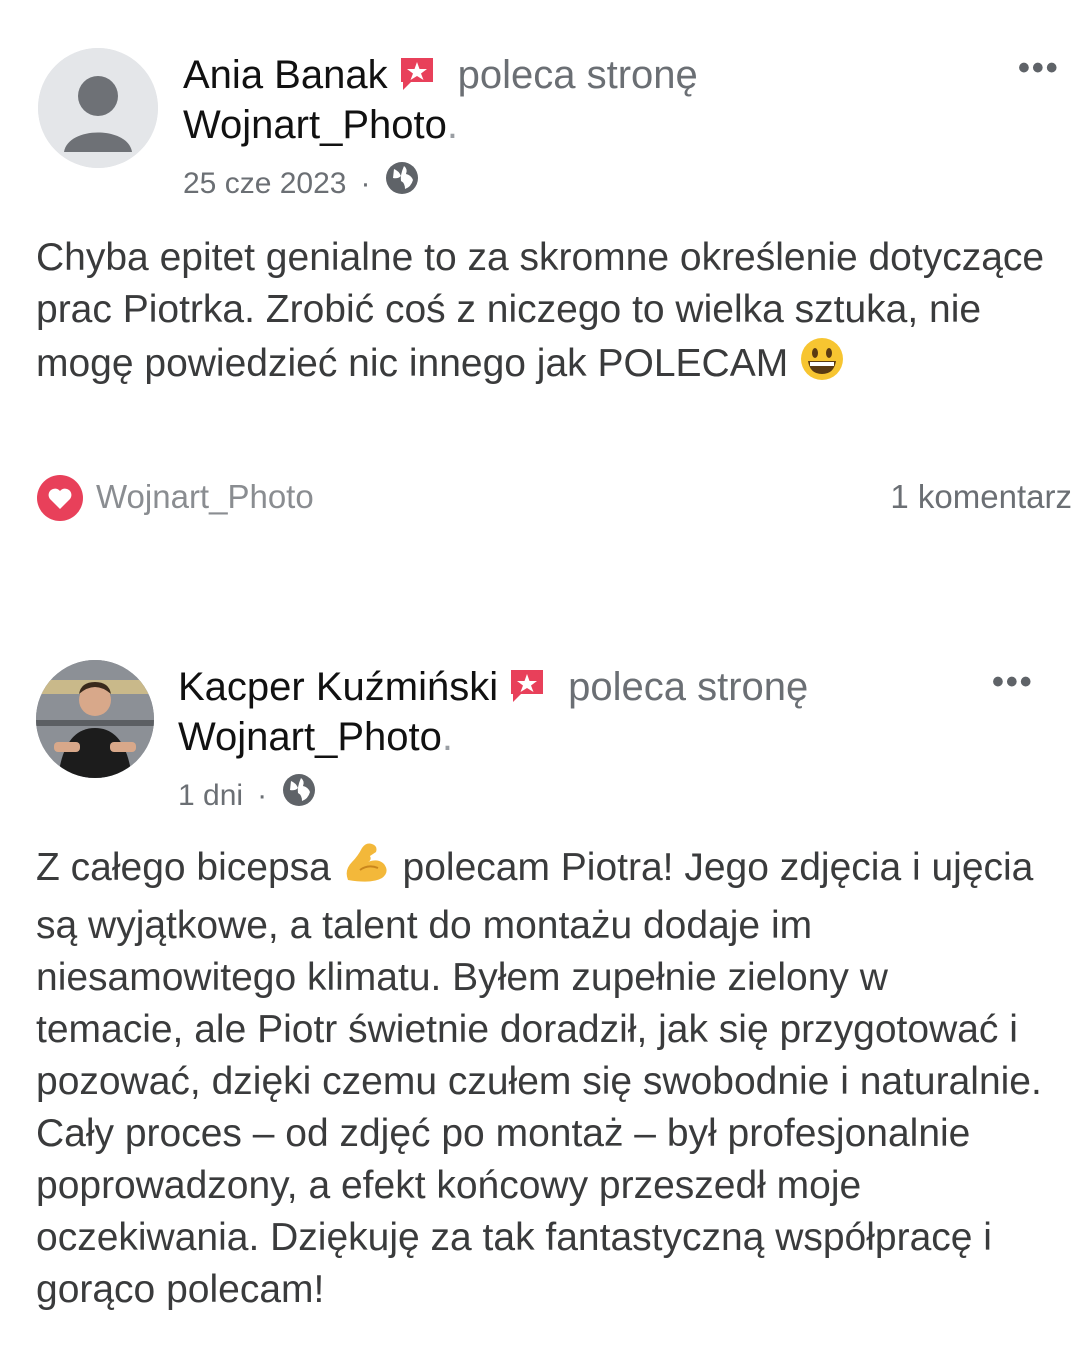 The width and height of the screenshot is (1080, 1350). What do you see at coordinates (440, 77) in the screenshot?
I see `review-header: Ania Banak poleca stronę` at bounding box center [440, 77].